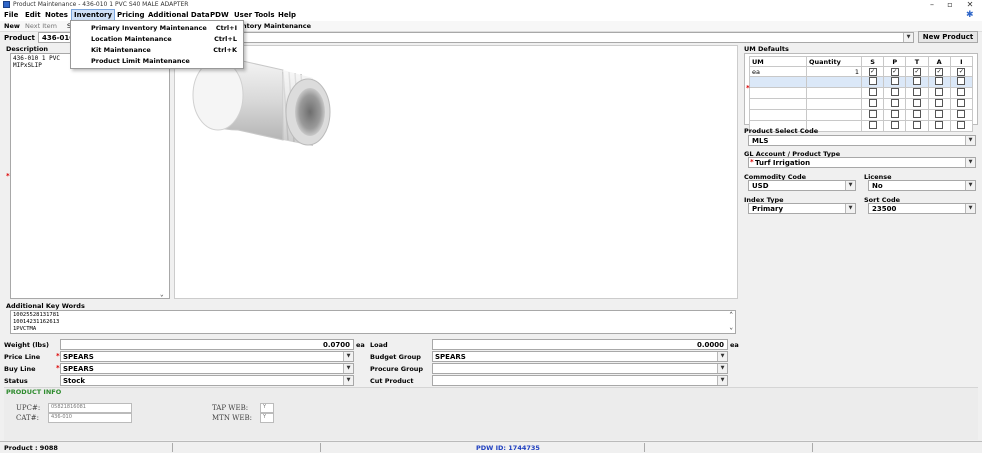 The height and width of the screenshot is (453, 982). Describe the element at coordinates (267, 418) in the screenshot. I see `mtn-web-value: Y` at that location.